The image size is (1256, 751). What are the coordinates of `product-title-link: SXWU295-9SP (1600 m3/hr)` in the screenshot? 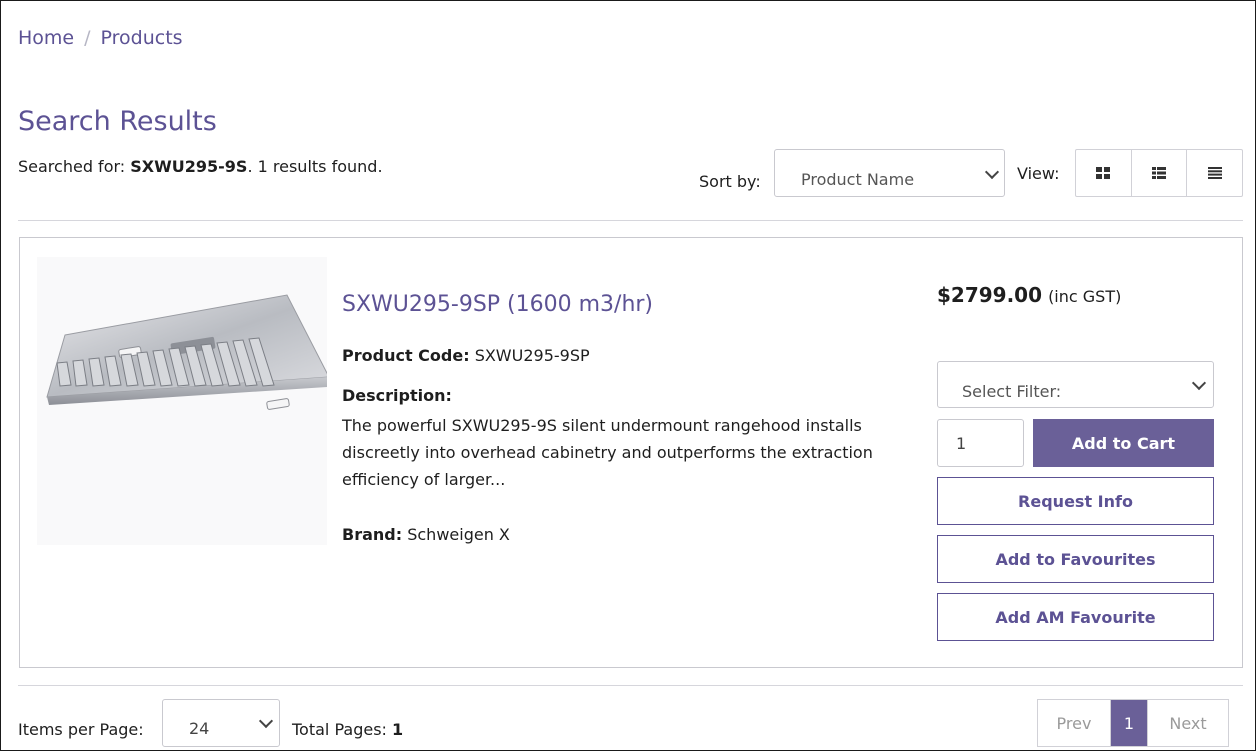 It's located at (497, 304).